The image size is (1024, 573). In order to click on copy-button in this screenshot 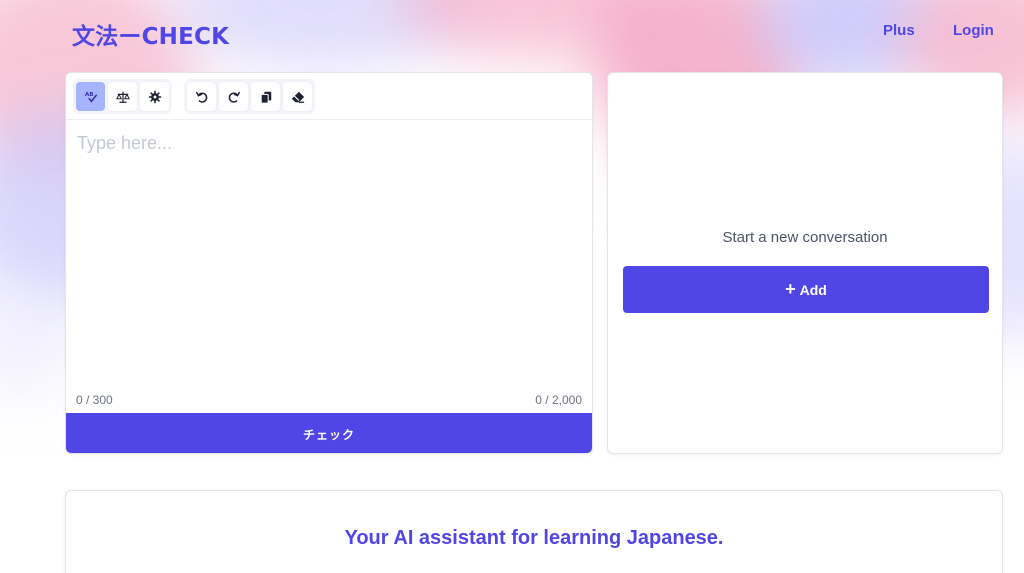, I will do `click(265, 96)`.